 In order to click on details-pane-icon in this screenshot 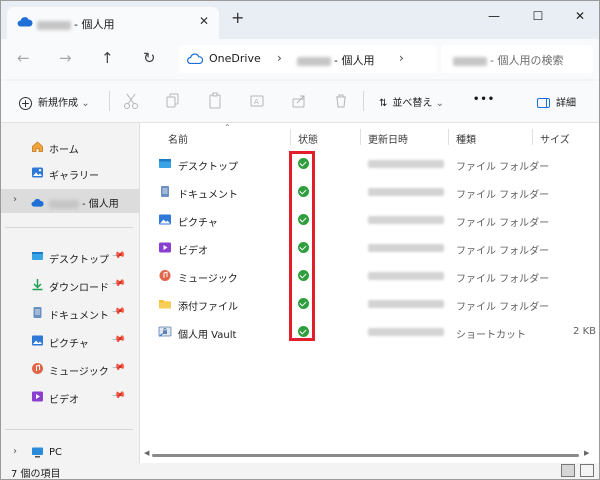, I will do `click(543, 103)`.